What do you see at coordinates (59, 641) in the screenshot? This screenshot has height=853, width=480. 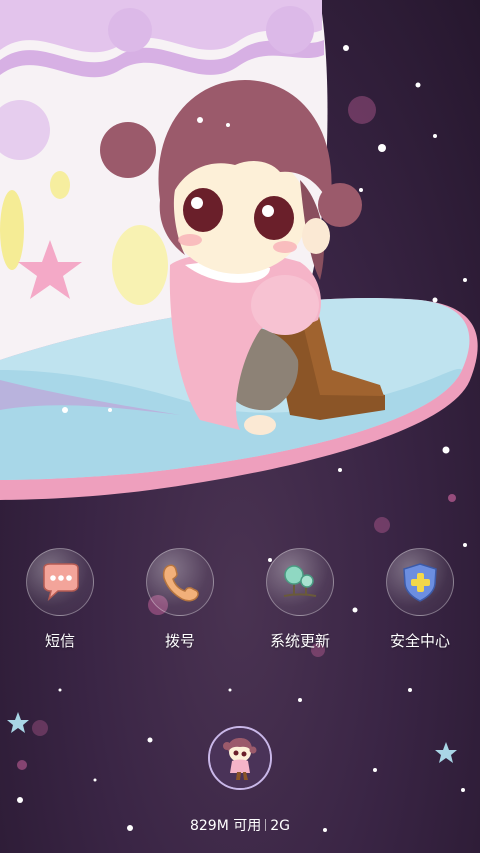 I see `app-label: 短信` at bounding box center [59, 641].